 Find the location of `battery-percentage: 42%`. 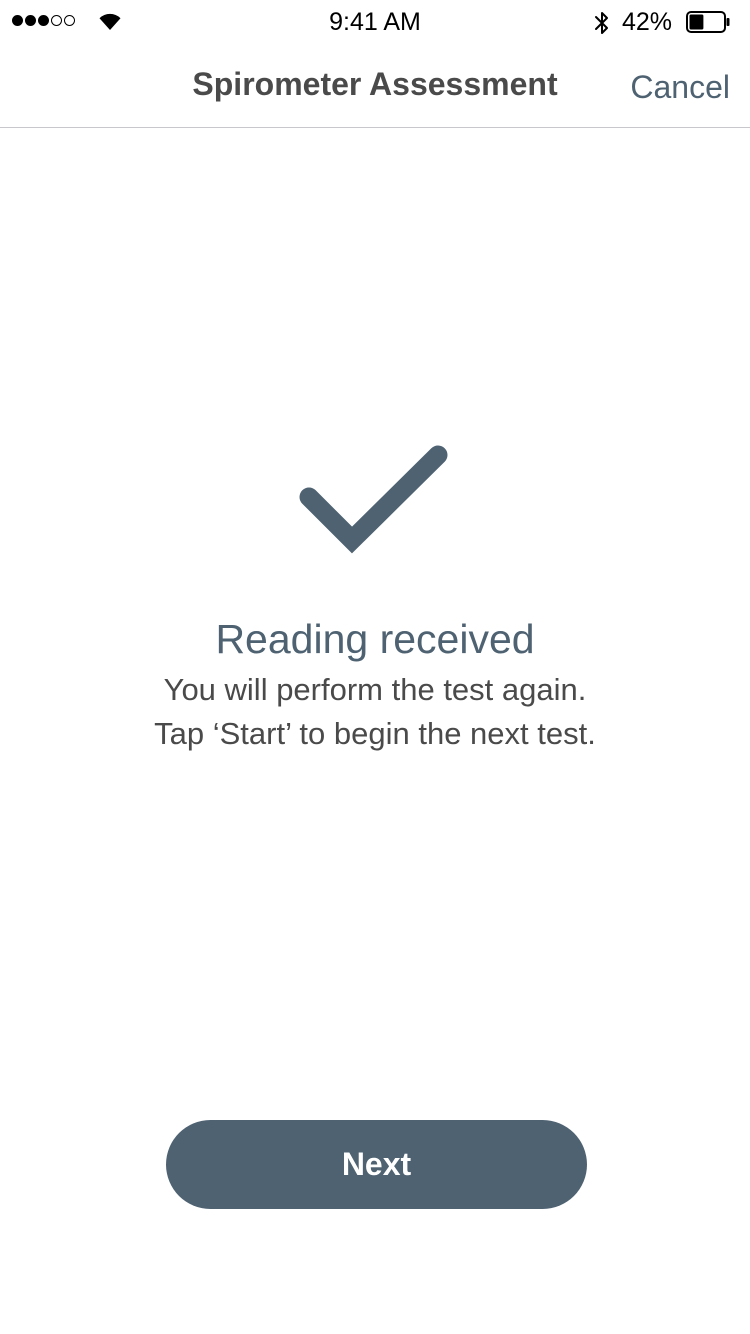

battery-percentage: 42% is located at coordinates (647, 22).